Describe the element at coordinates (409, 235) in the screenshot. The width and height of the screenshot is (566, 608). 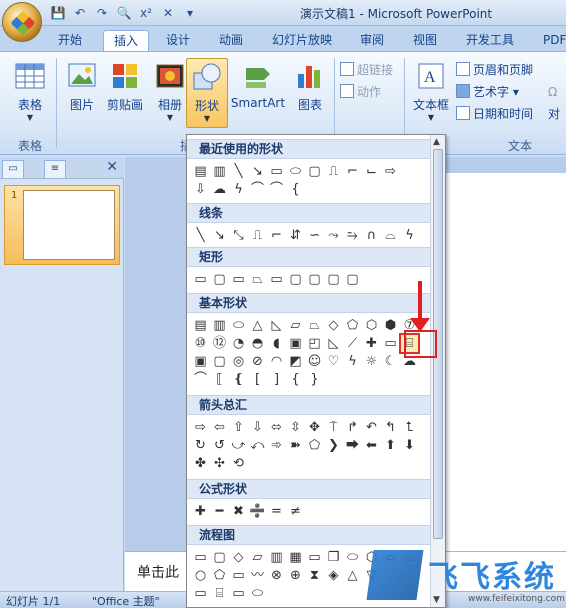
I see `scribble-shape-icon: ϟ` at that location.